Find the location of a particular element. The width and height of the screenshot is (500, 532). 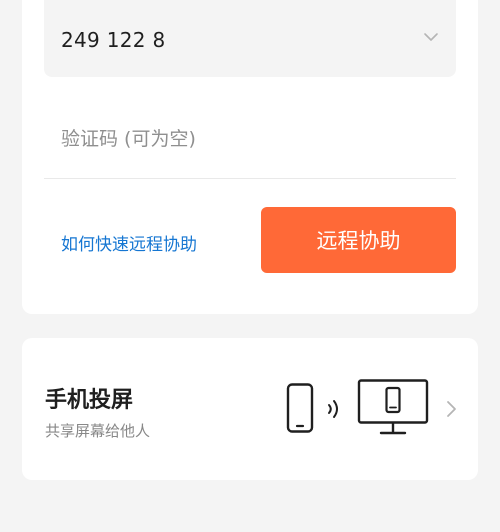

chevron-right-icon is located at coordinates (451, 409).